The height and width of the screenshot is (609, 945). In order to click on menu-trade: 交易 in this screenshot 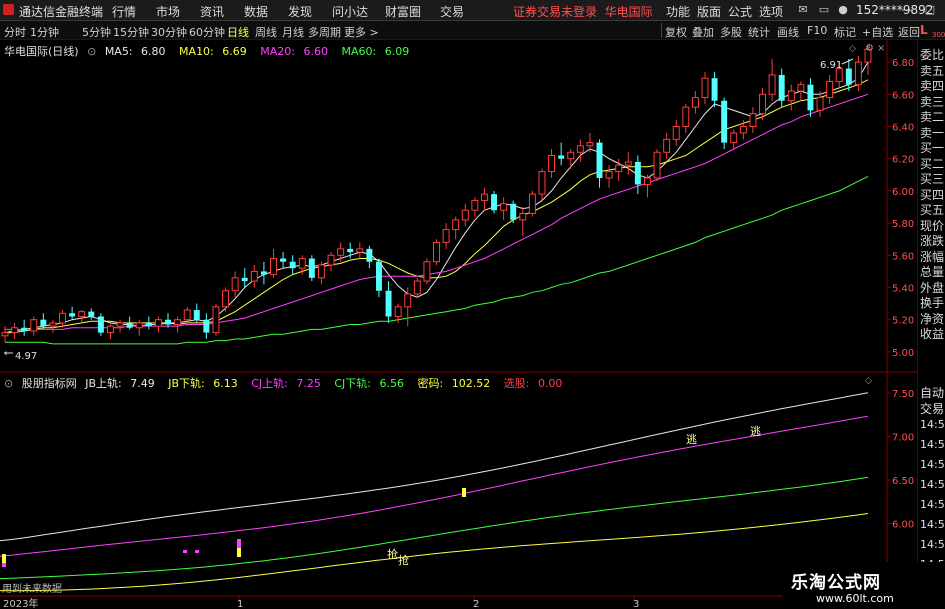, I will do `click(452, 11)`.